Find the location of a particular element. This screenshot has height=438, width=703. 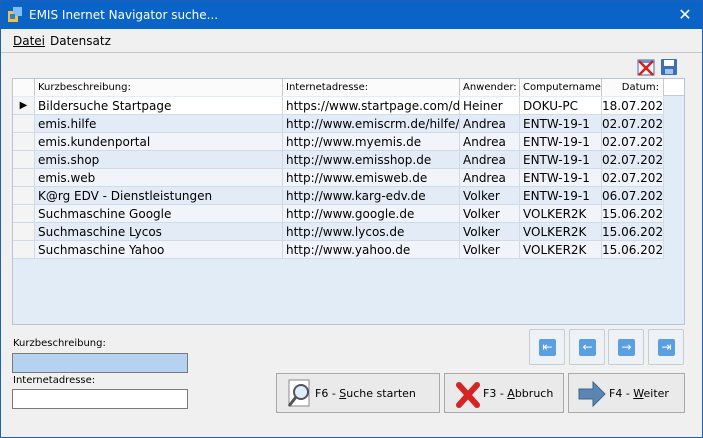

inet-label: Internetadresse: is located at coordinates (54, 380).